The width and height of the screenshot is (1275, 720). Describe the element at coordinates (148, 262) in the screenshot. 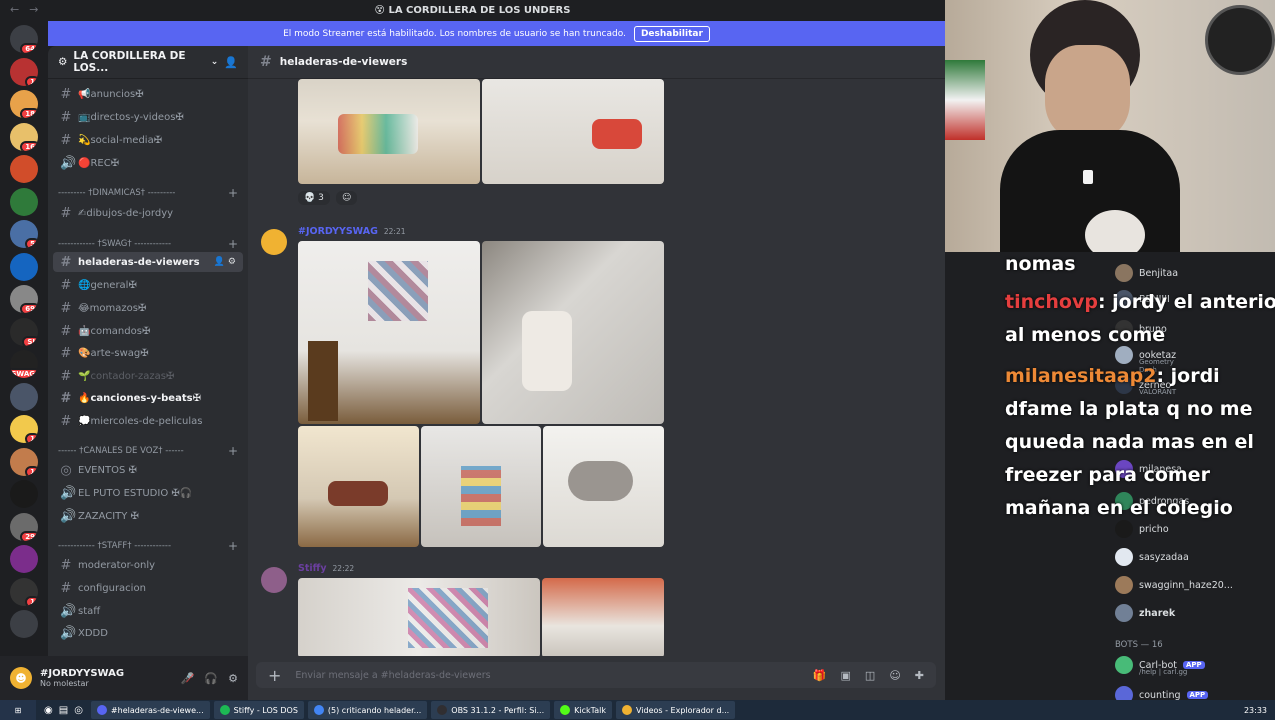

I see `channel-item: # heladeras-de-viewers 👤 ⚙` at that location.